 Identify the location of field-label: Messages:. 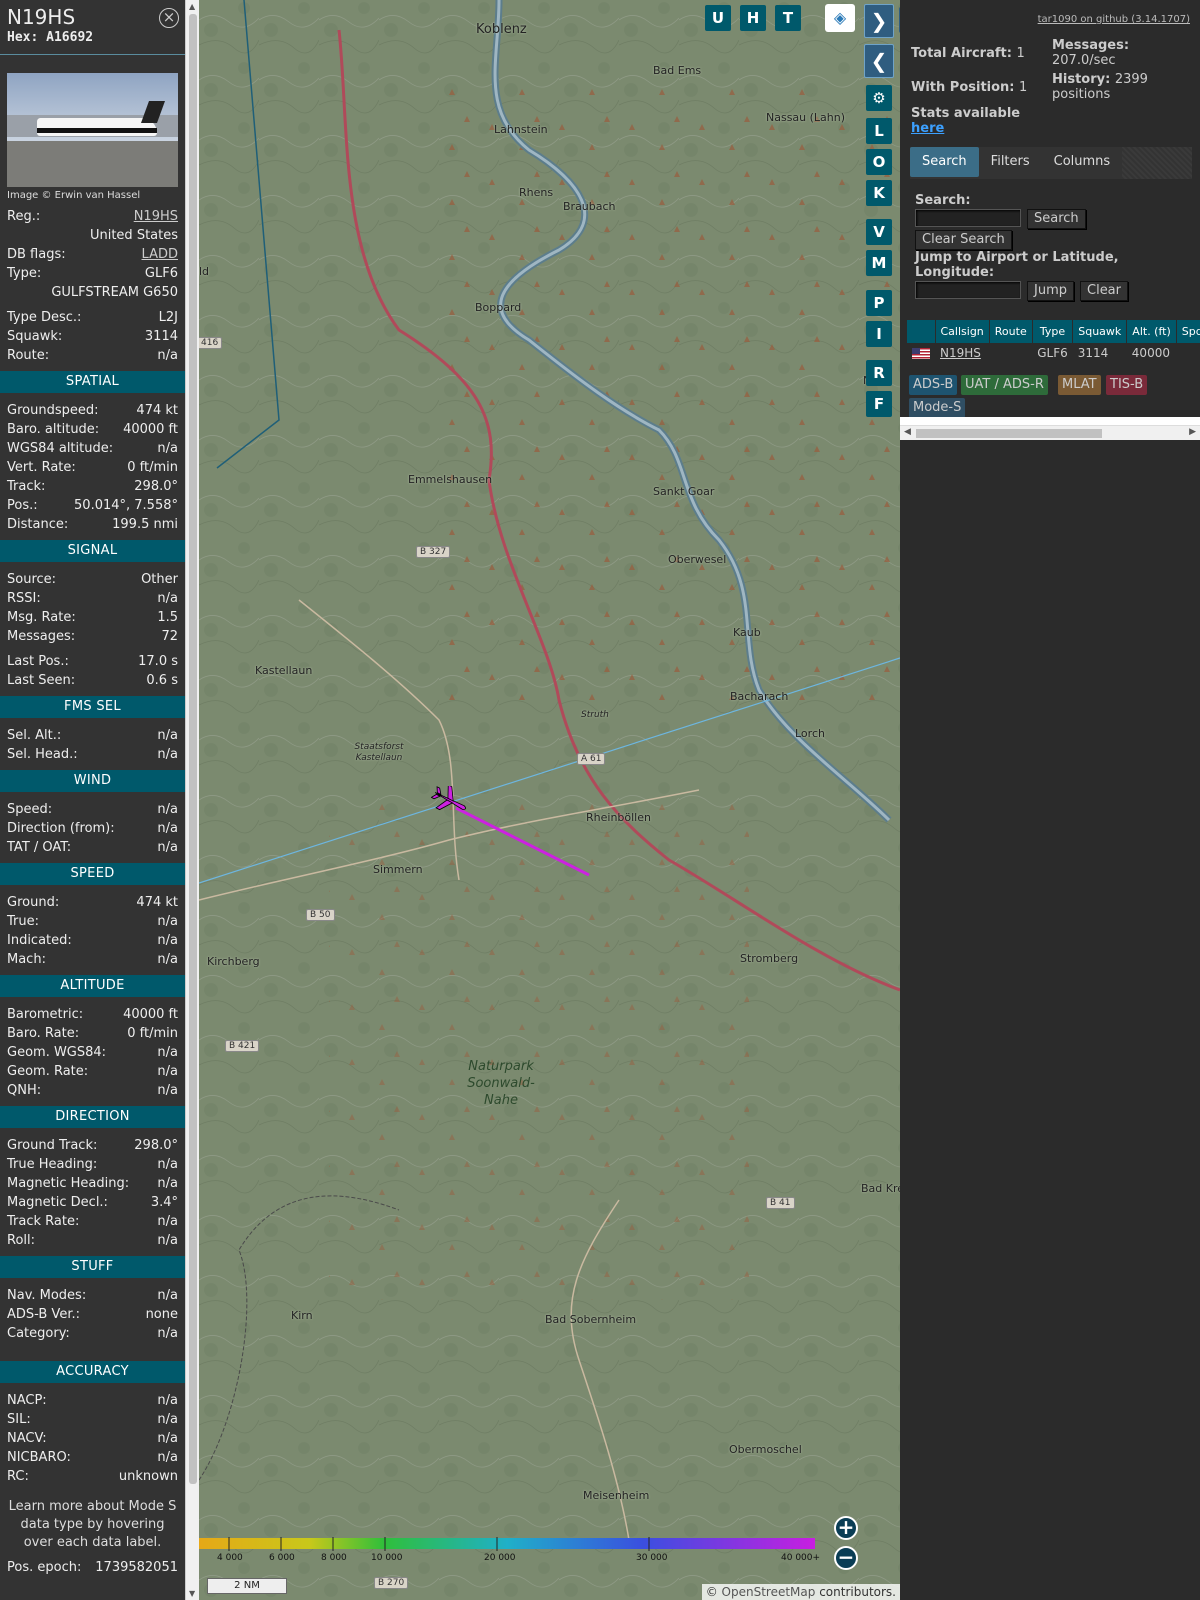
(41, 636).